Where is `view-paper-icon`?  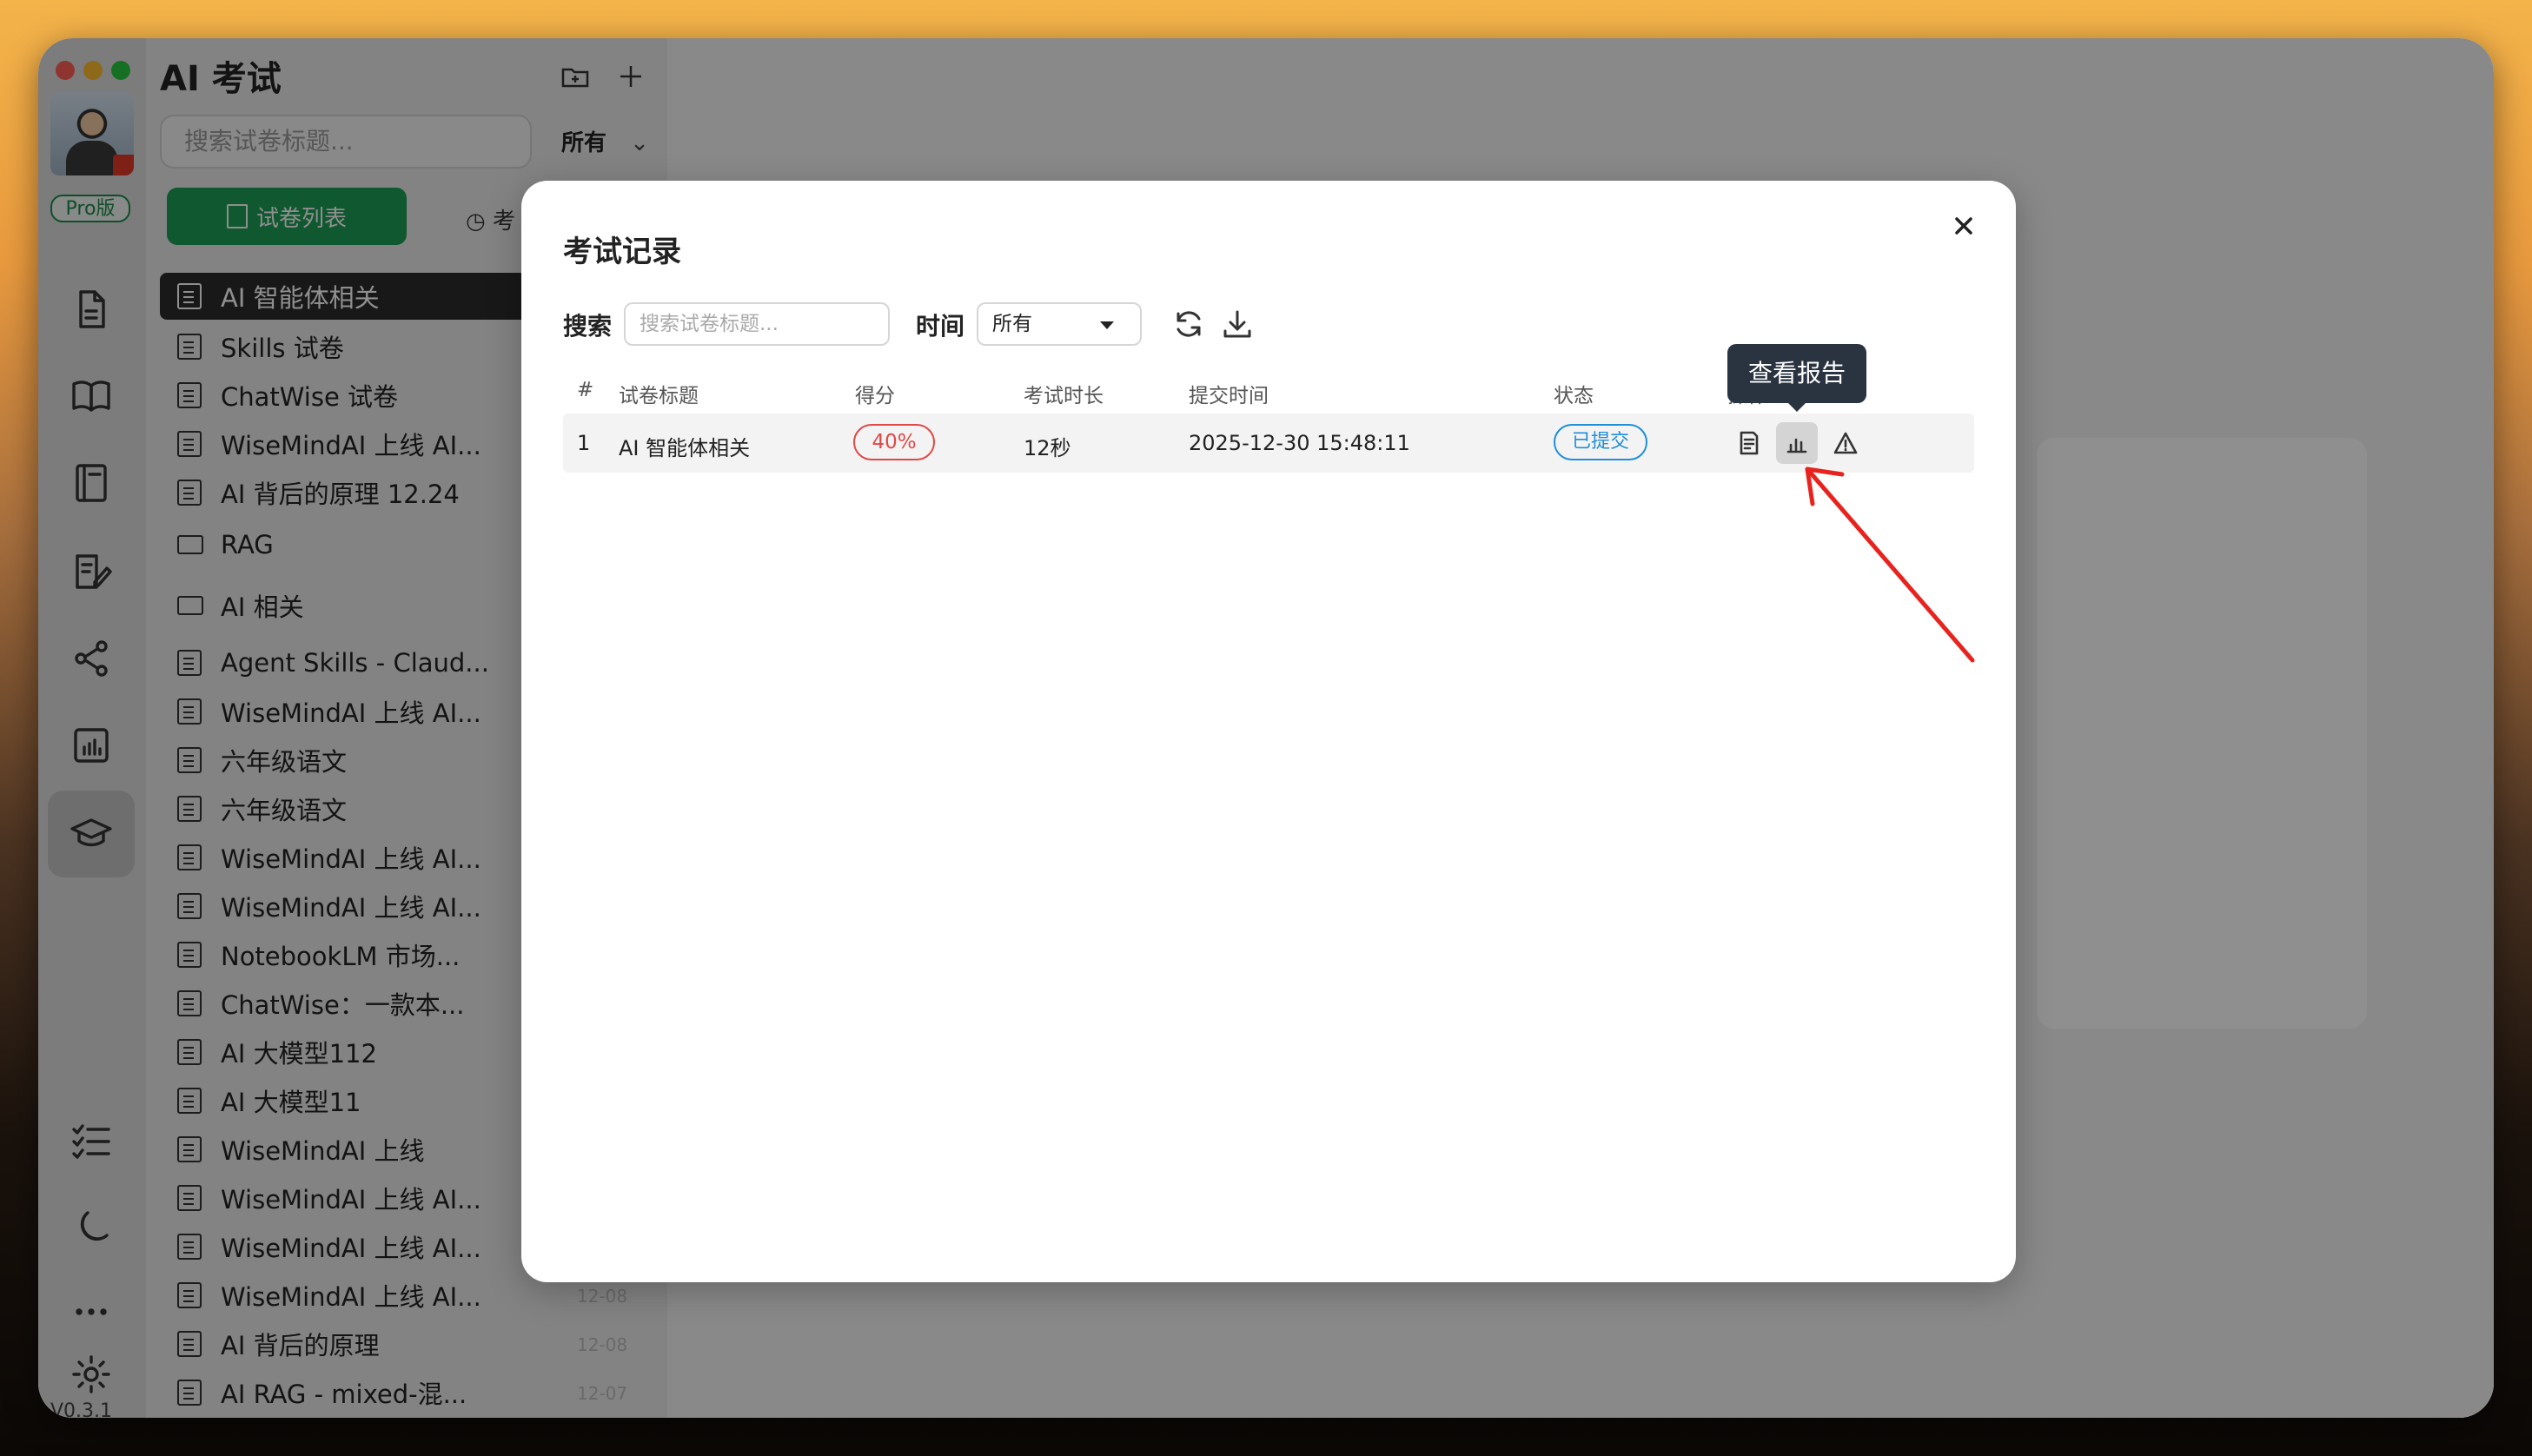 view-paper-icon is located at coordinates (1748, 443).